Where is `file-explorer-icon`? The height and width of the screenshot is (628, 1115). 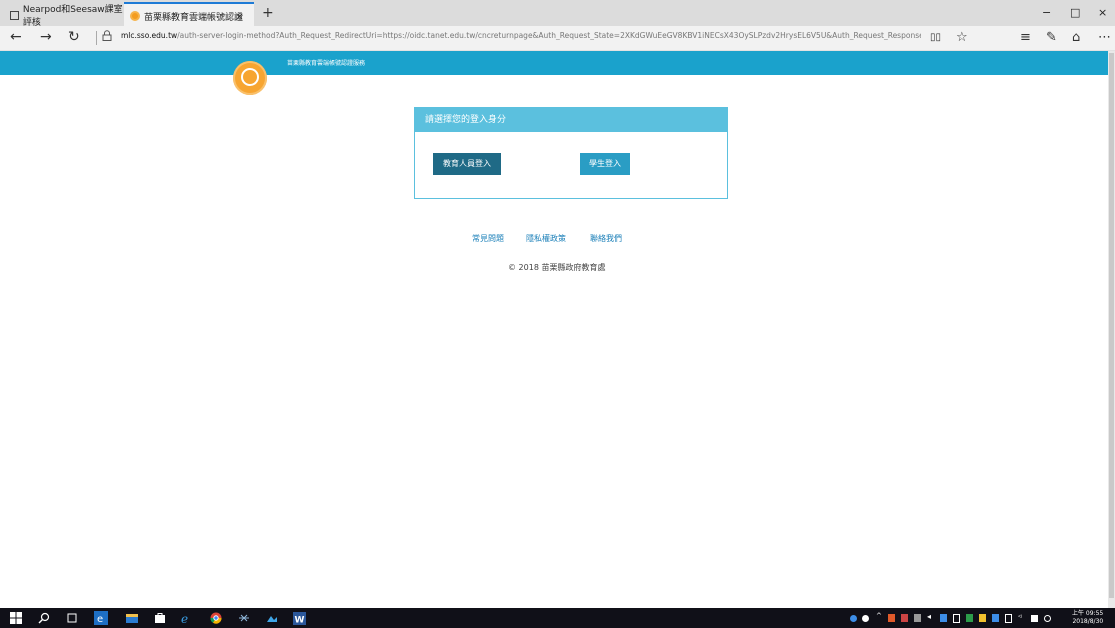 file-explorer-icon is located at coordinates (132, 618).